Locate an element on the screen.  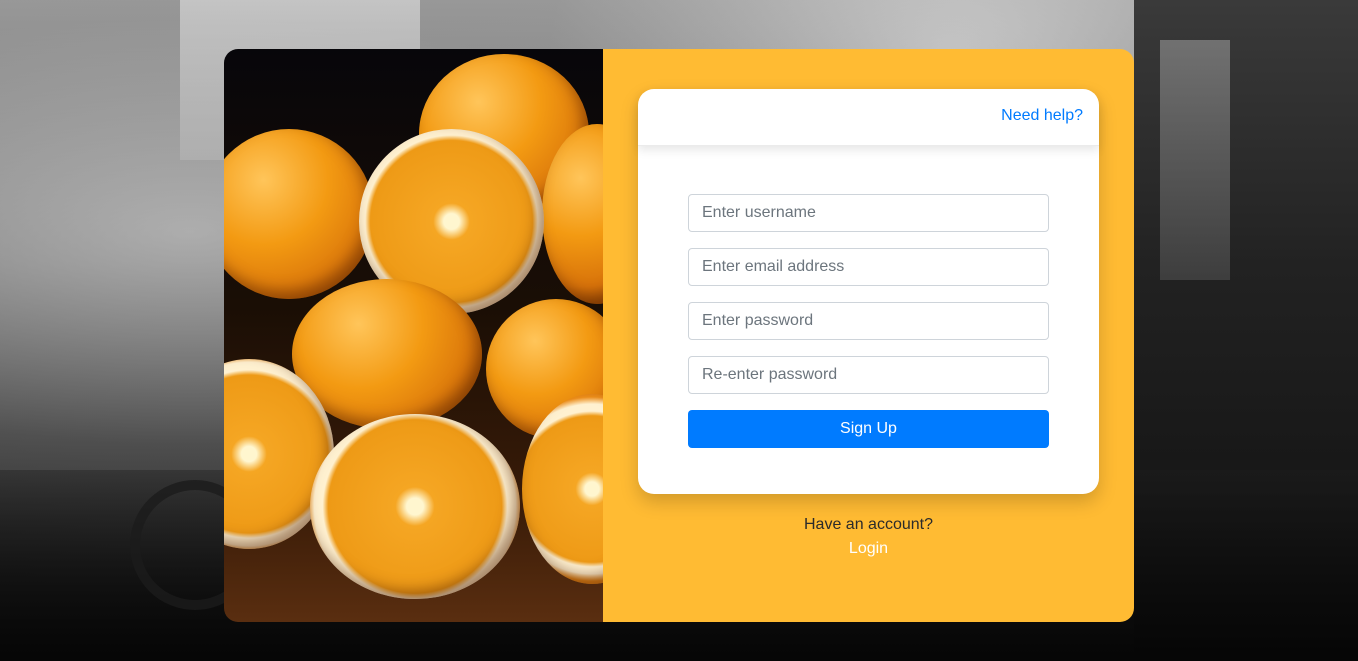
background-speaker is located at coordinates (1195, 160).